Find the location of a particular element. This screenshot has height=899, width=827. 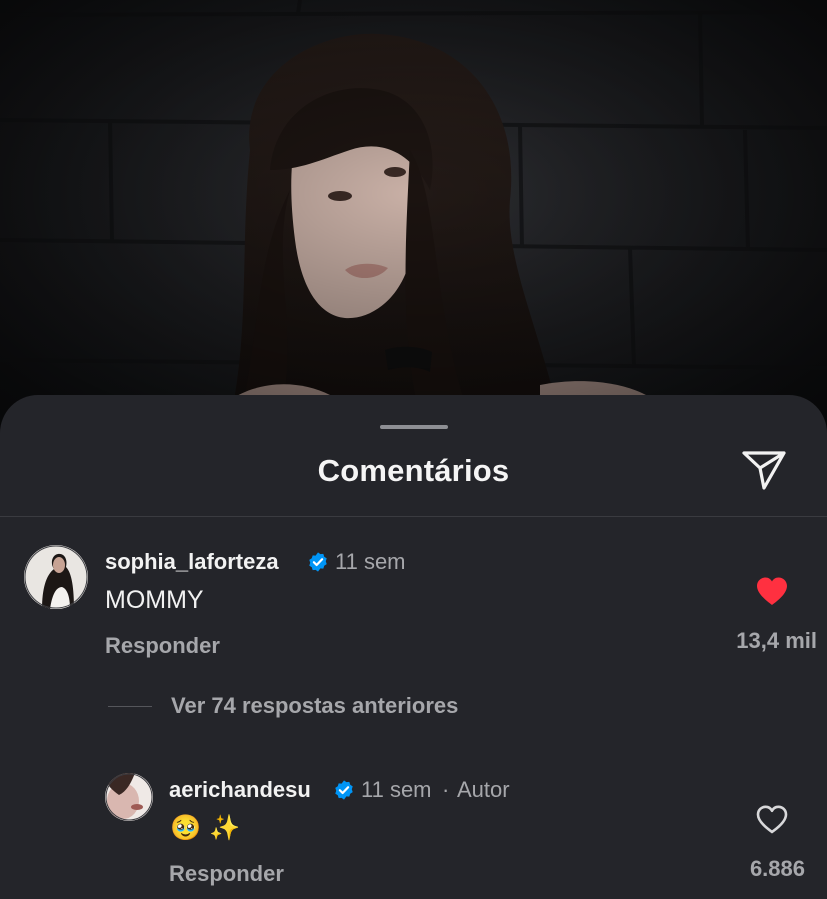

heart-filled-icon is located at coordinates (772, 591).